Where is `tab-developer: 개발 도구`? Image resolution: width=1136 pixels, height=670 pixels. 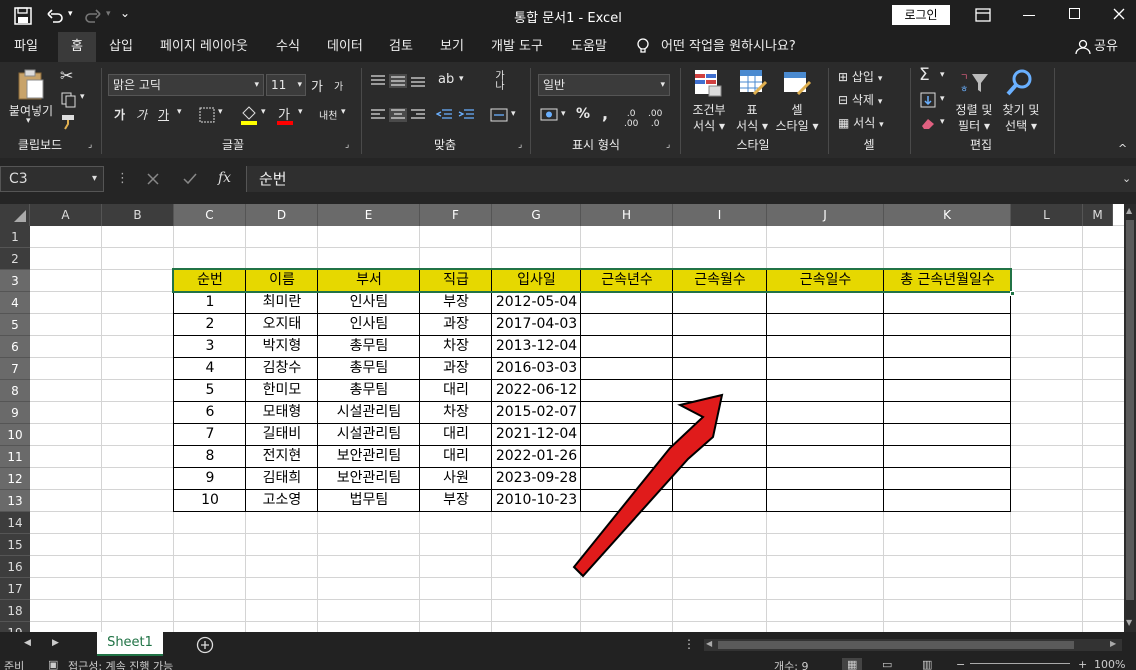
tab-developer: 개발 도구 is located at coordinates (517, 47).